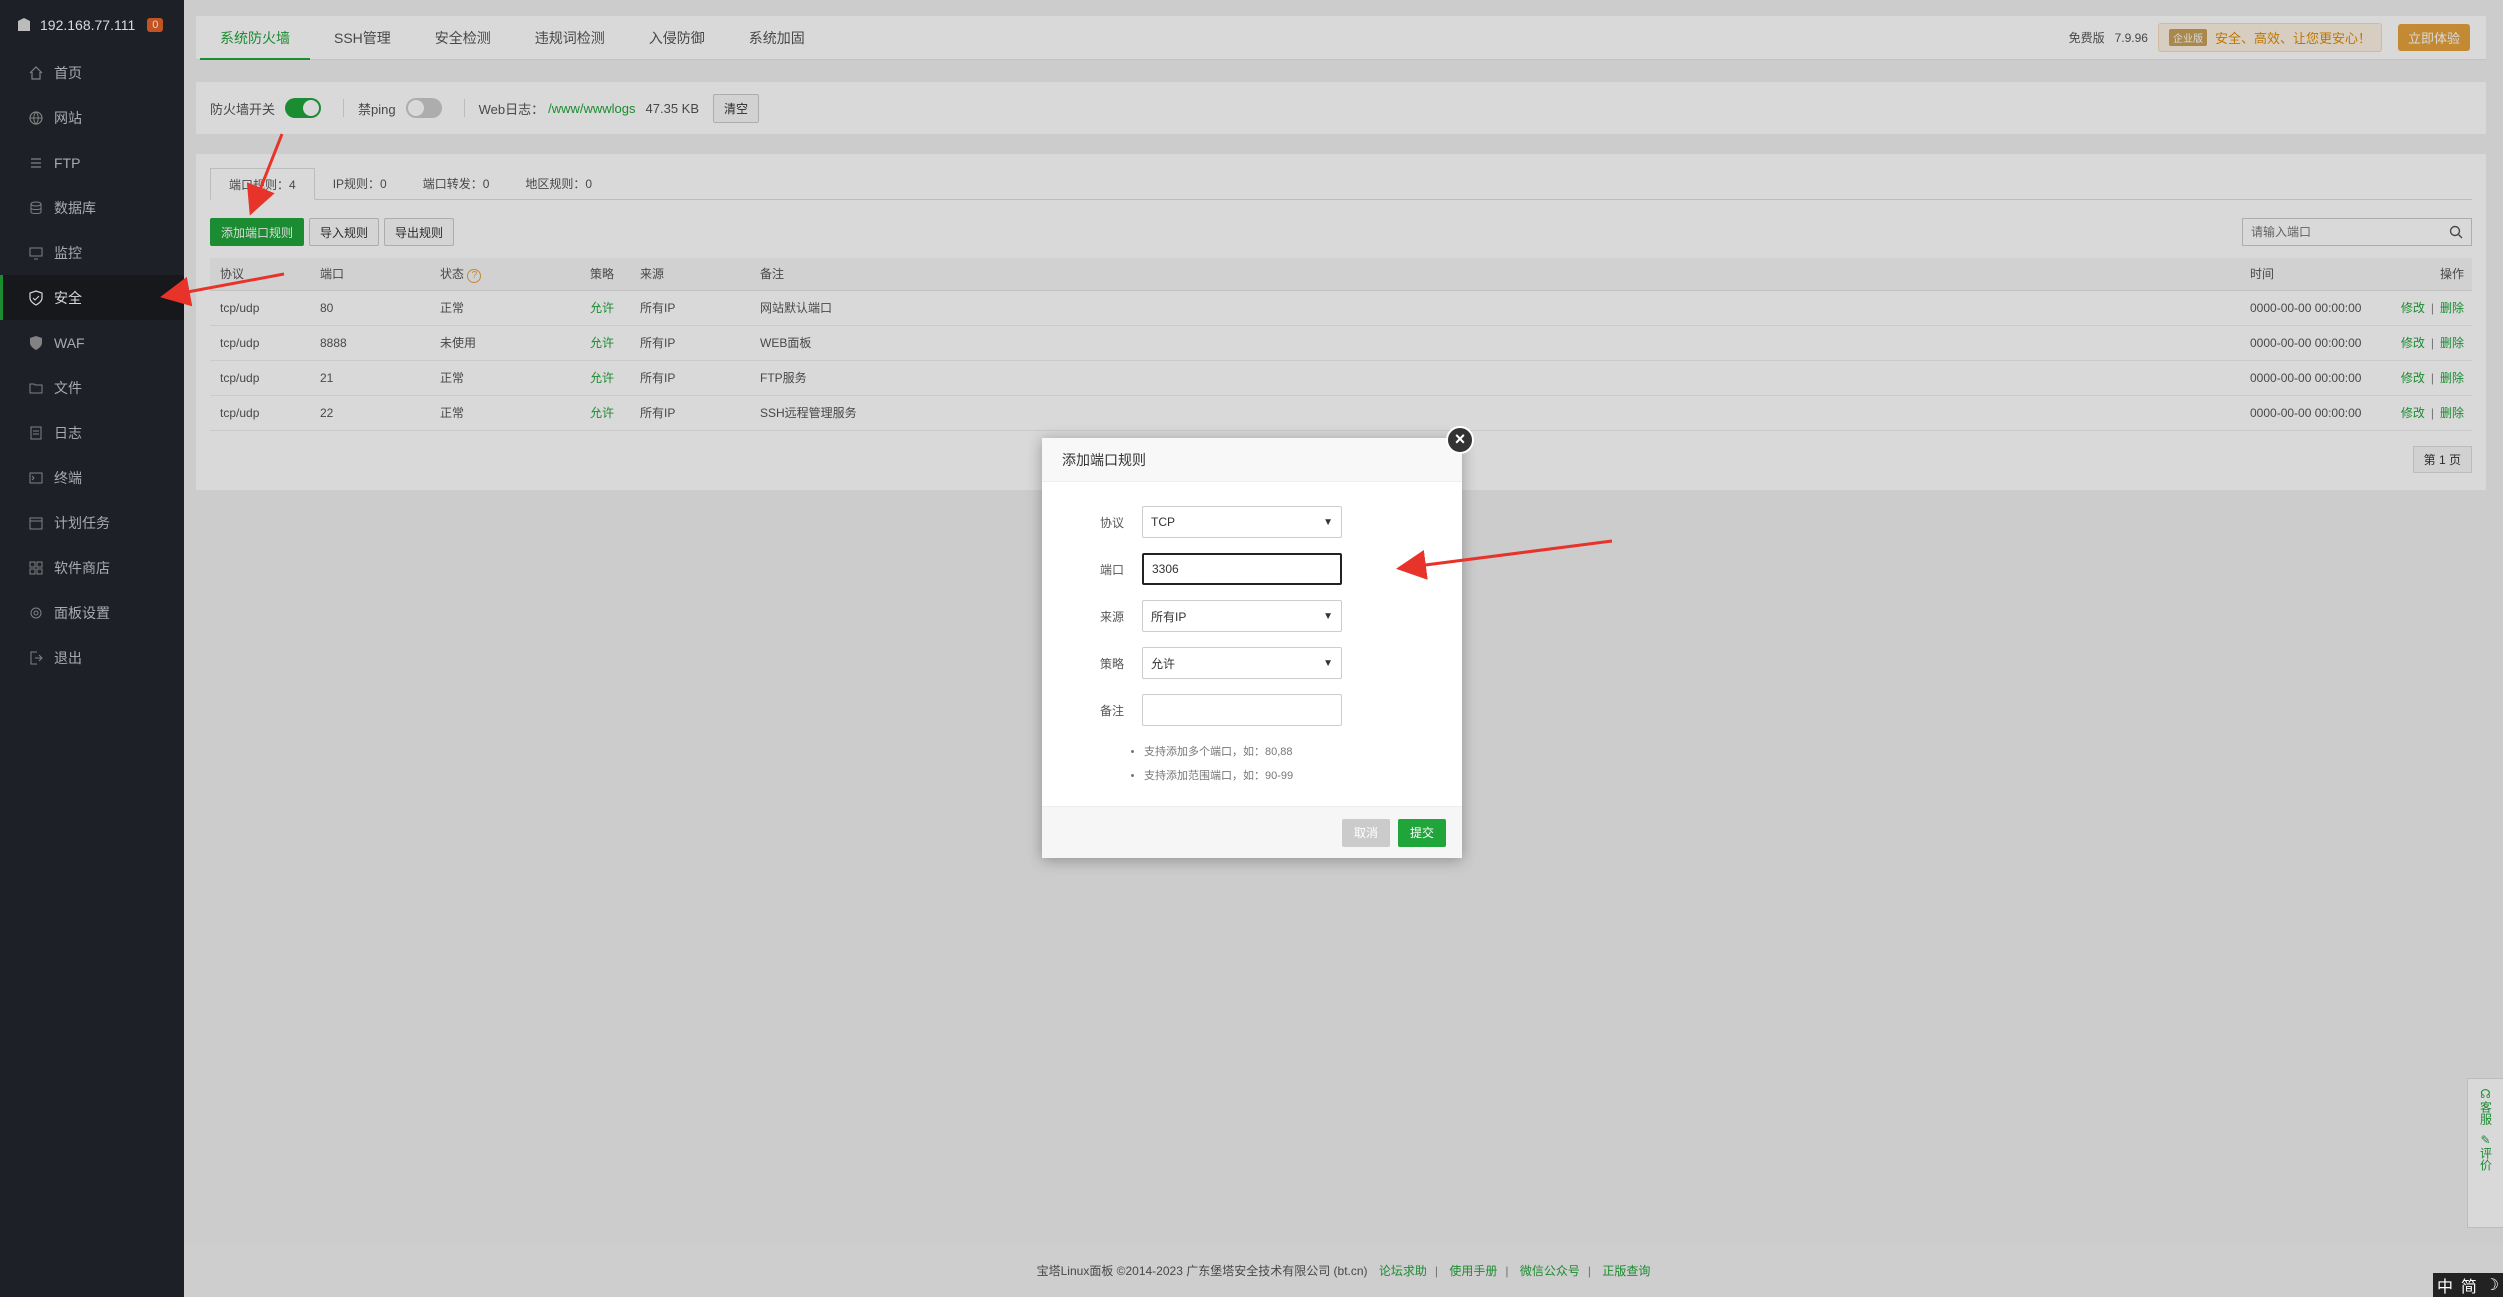 The height and width of the screenshot is (1297, 2503). Describe the element at coordinates (1252, 832) in the screenshot. I see `dialog-footer: 取消 提交` at that location.